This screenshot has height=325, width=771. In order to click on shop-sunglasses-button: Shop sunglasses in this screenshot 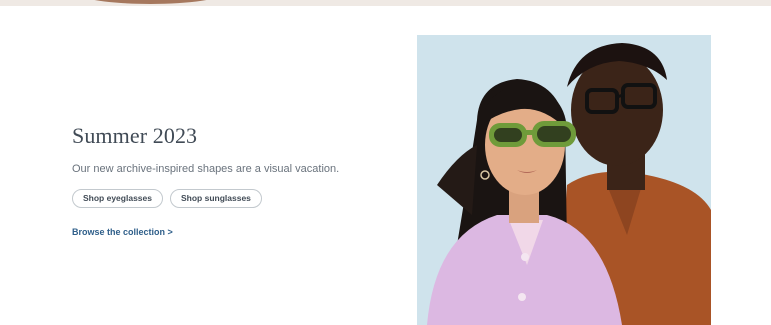, I will do `click(215, 198)`.